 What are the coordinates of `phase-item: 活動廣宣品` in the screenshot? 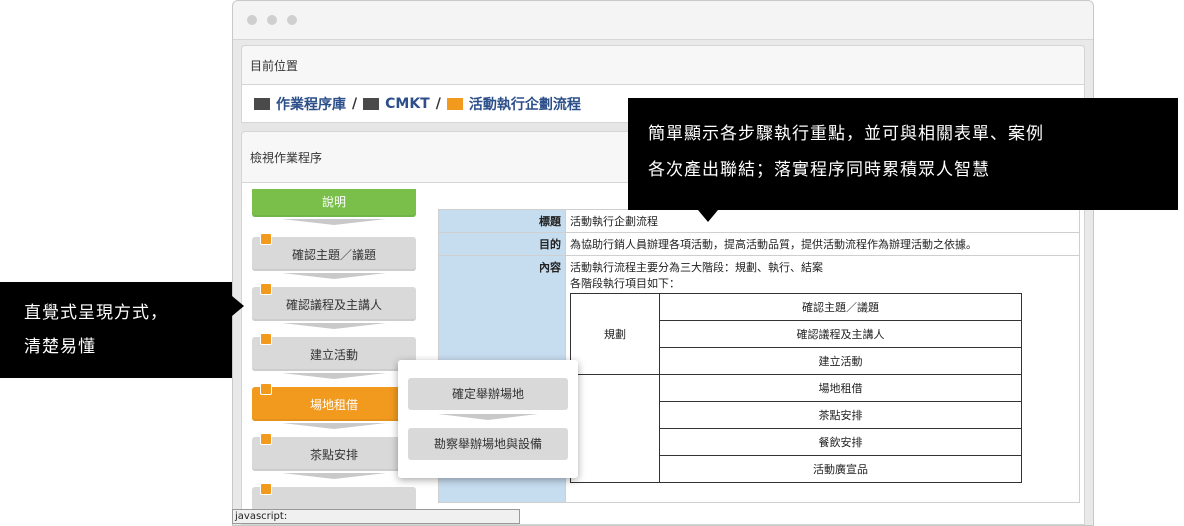 It's located at (840, 469).